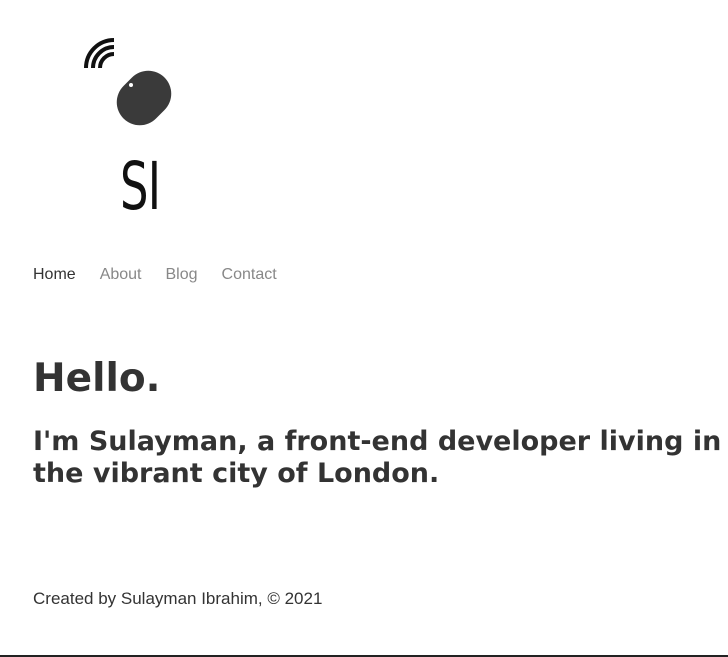  Describe the element at coordinates (128, 82) in the screenshot. I see `wireless-mouse-icon` at that location.